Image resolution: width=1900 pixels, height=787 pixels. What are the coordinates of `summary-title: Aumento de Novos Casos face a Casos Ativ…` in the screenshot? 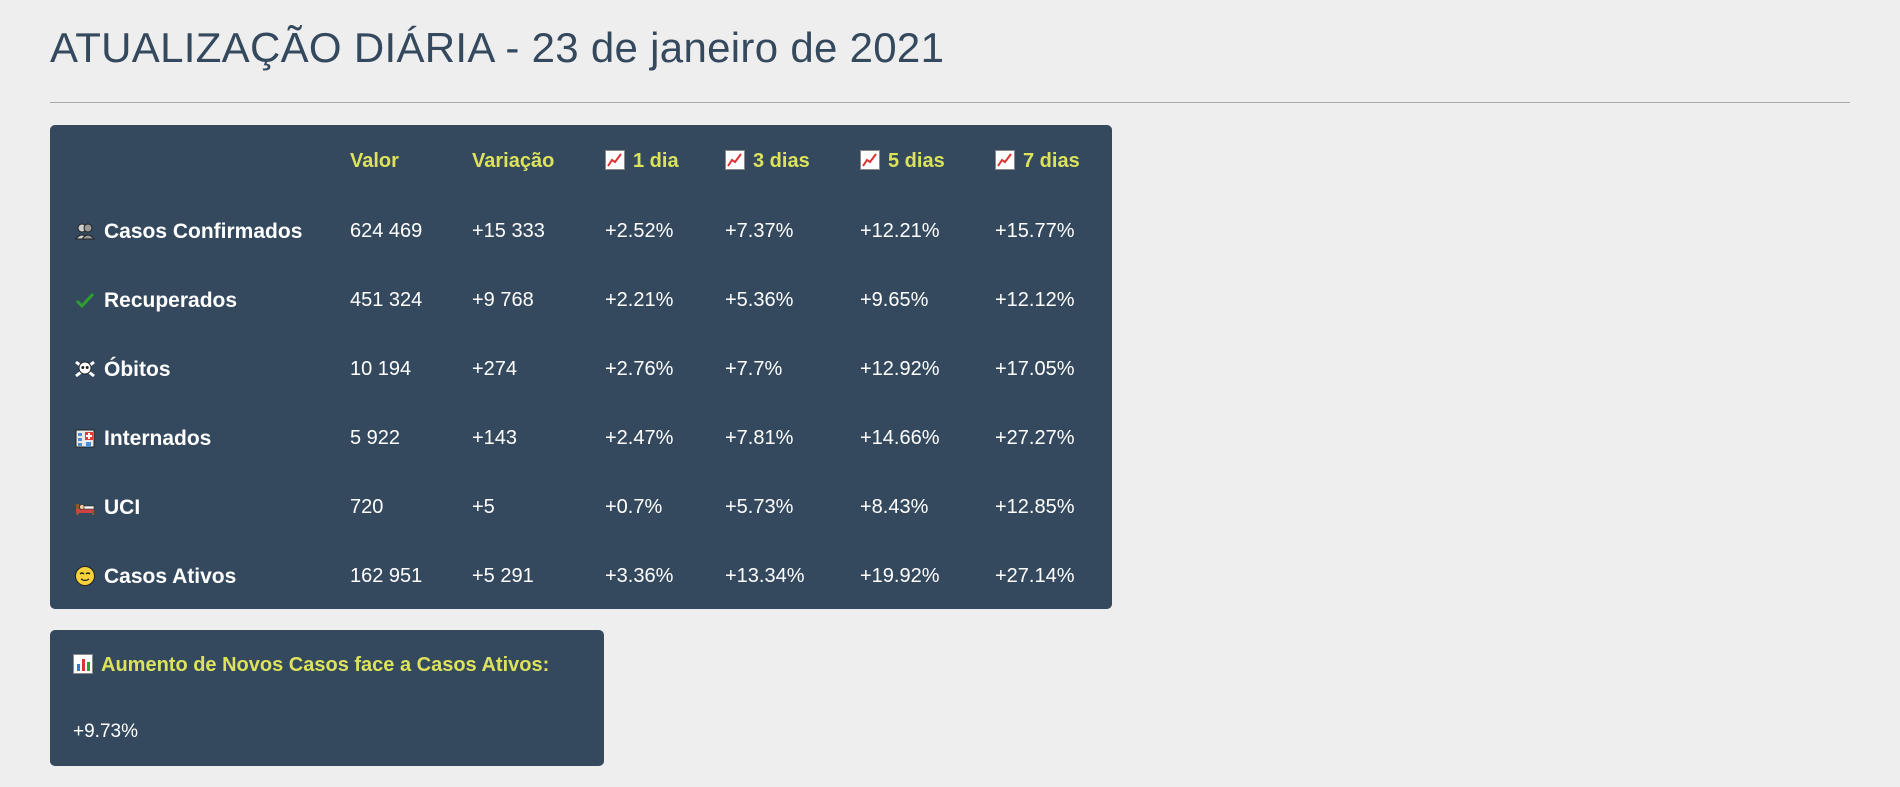 It's located at (311, 665).